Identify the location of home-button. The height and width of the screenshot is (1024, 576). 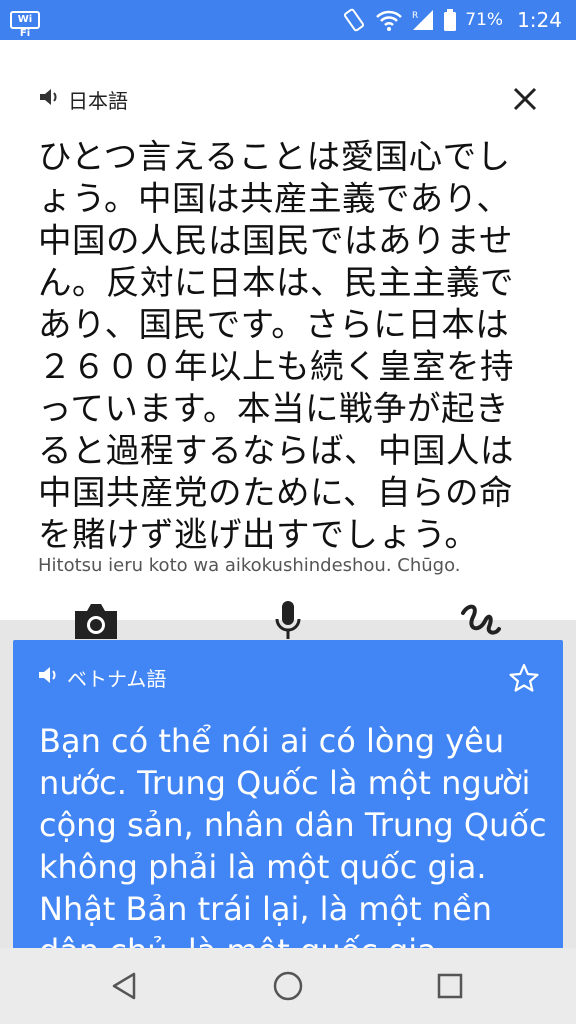
(288, 986).